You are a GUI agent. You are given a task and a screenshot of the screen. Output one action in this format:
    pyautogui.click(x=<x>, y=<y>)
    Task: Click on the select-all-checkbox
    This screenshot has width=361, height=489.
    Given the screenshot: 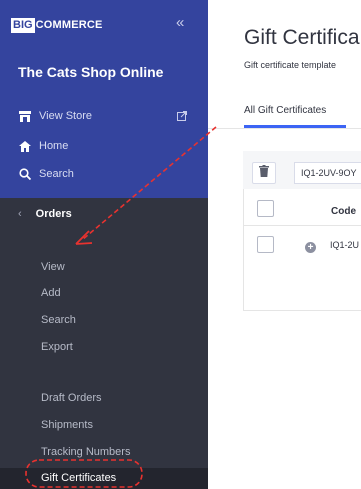 What is the action you would take?
    pyautogui.click(x=265, y=208)
    